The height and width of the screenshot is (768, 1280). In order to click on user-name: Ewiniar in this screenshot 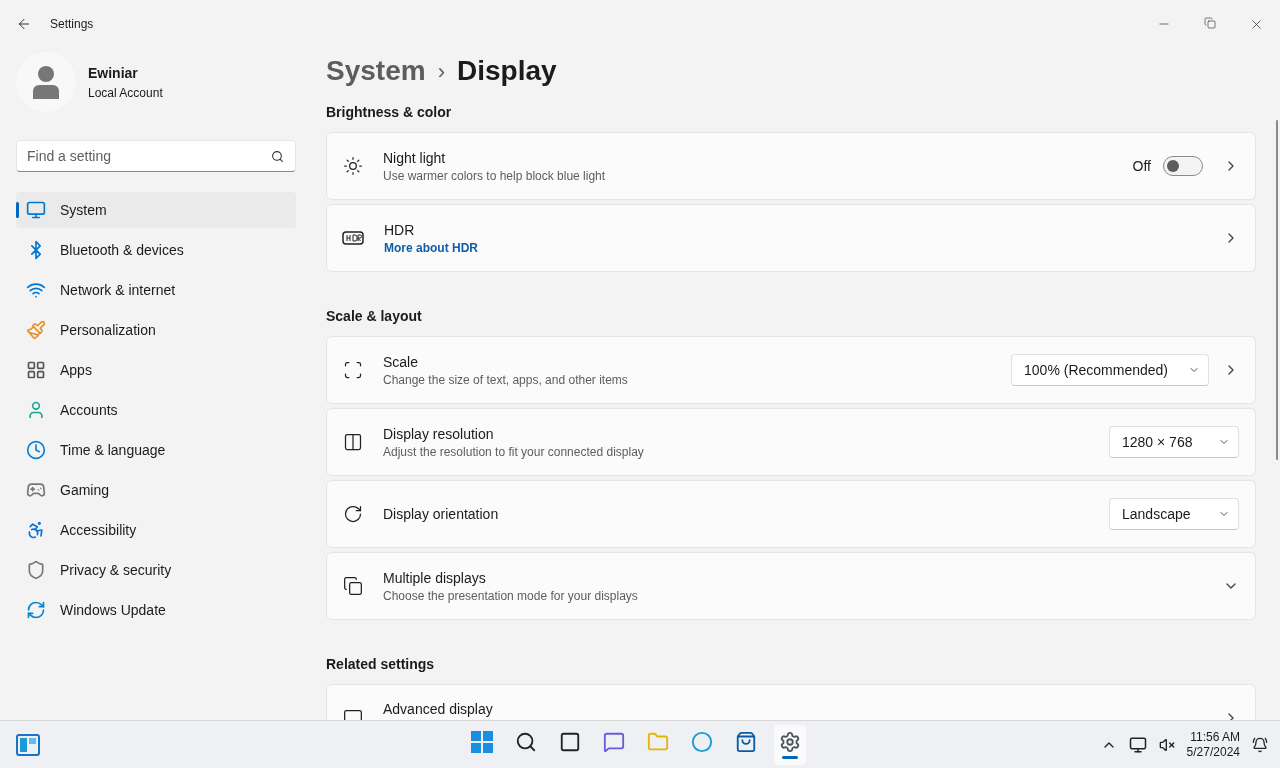, I will do `click(113, 73)`.